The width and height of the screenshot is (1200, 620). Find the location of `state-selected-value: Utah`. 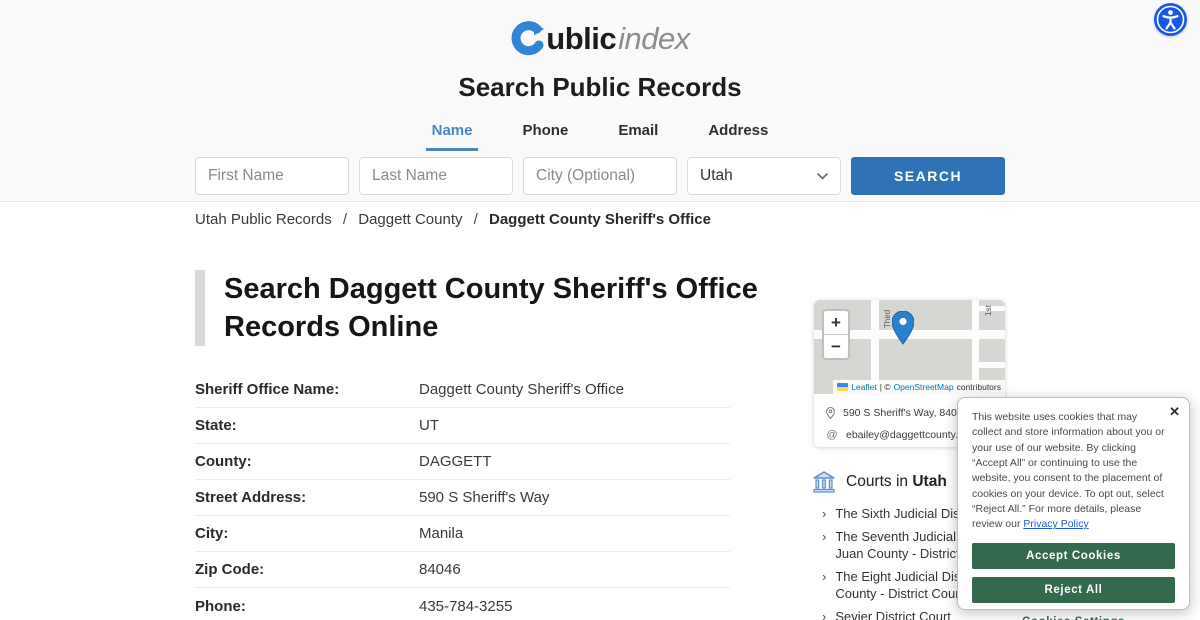

state-selected-value: Utah is located at coordinates (716, 175).